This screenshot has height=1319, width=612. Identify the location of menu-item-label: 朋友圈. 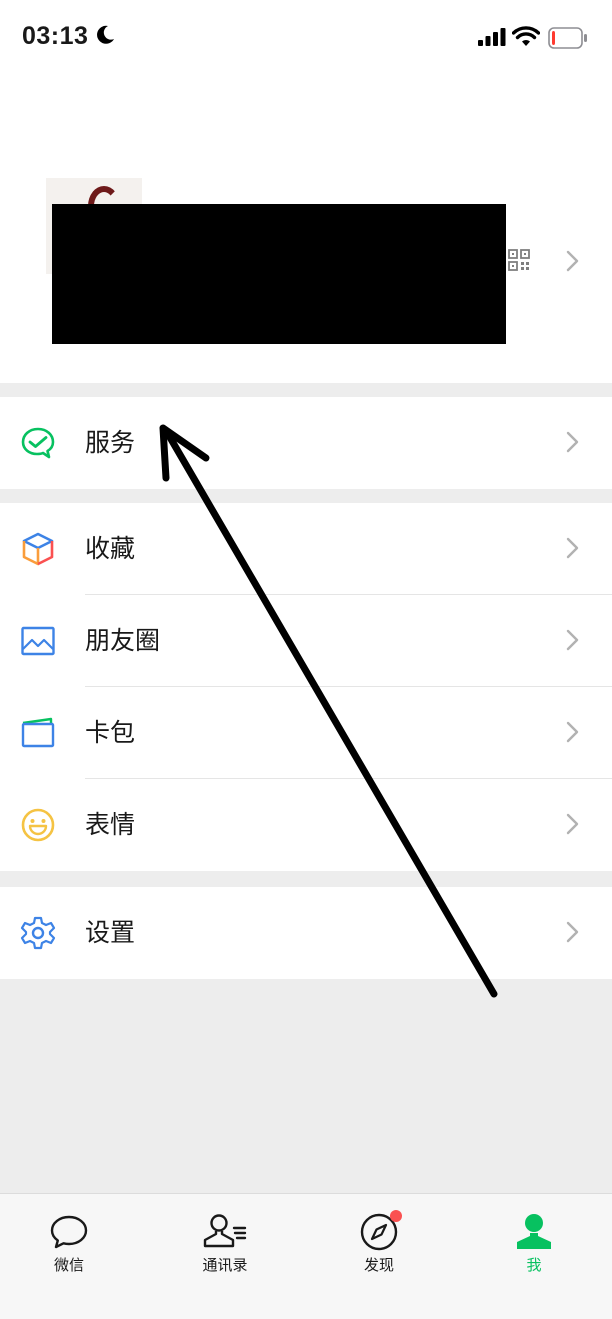
(123, 640).